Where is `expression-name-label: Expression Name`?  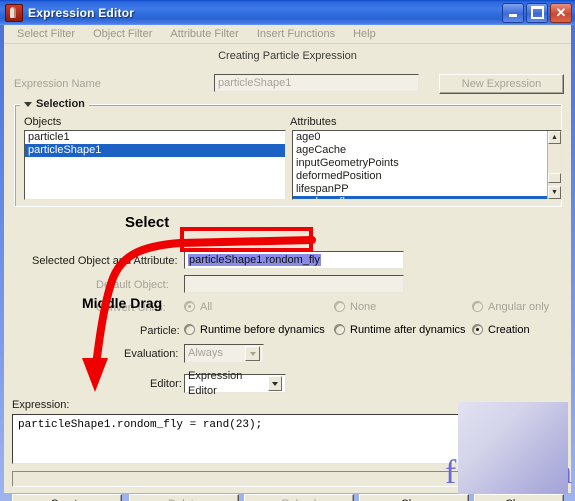
expression-name-label: Expression Name is located at coordinates (57, 84).